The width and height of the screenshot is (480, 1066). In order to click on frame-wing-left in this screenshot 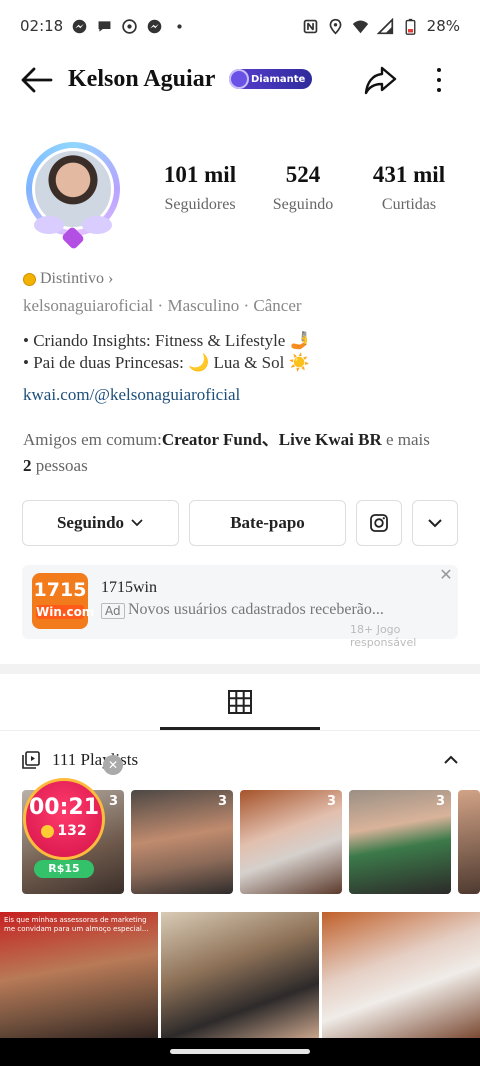, I will do `click(49, 225)`.